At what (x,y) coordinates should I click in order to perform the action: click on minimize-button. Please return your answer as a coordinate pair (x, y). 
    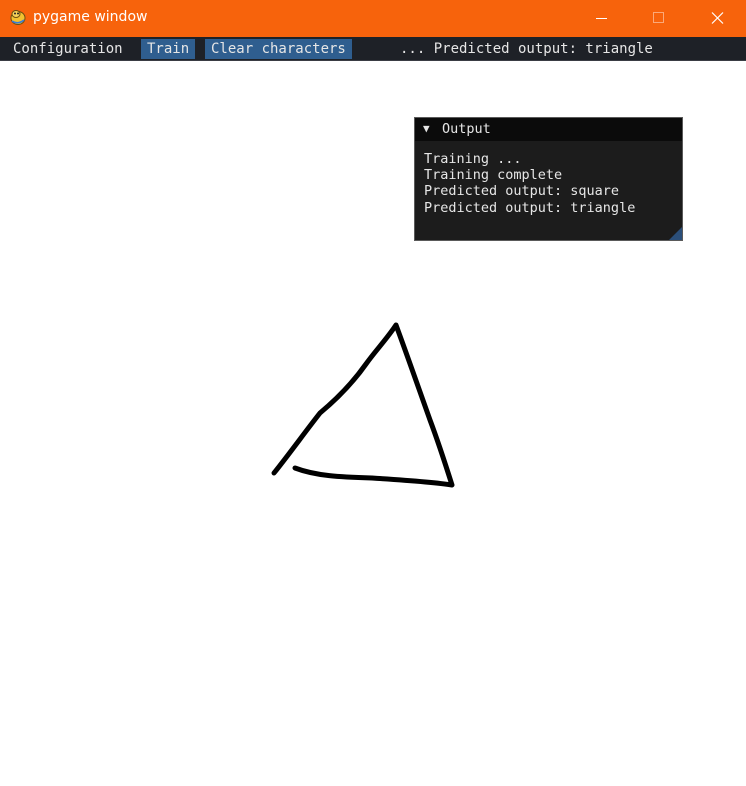
    Looking at the image, I should click on (601, 18).